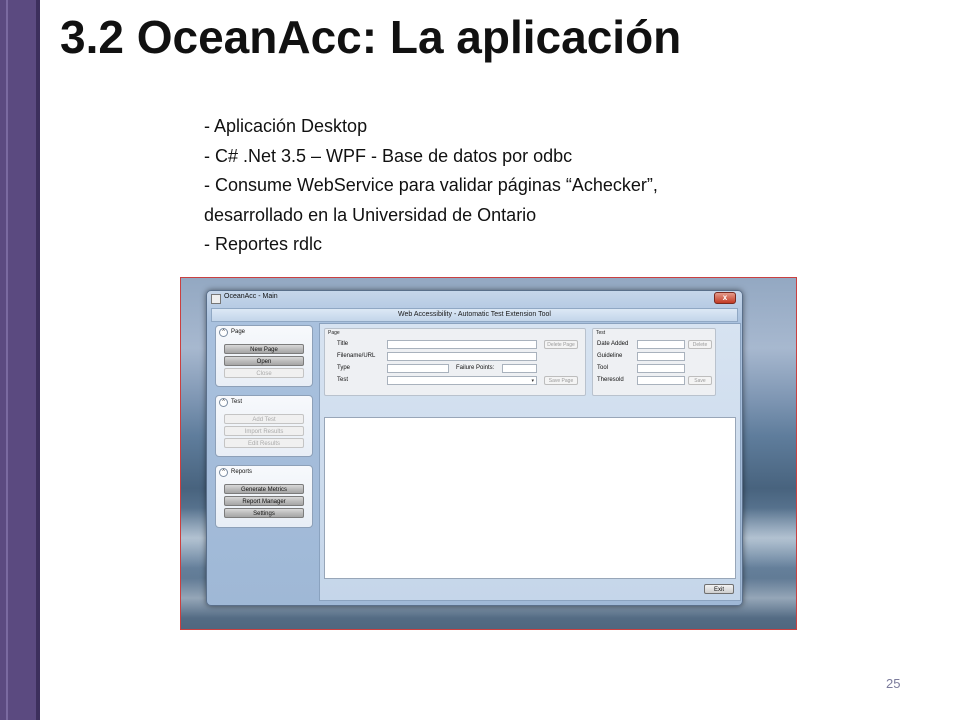 The width and height of the screenshot is (960, 720). Describe the element at coordinates (661, 380) in the screenshot. I see `theresold-field` at that location.